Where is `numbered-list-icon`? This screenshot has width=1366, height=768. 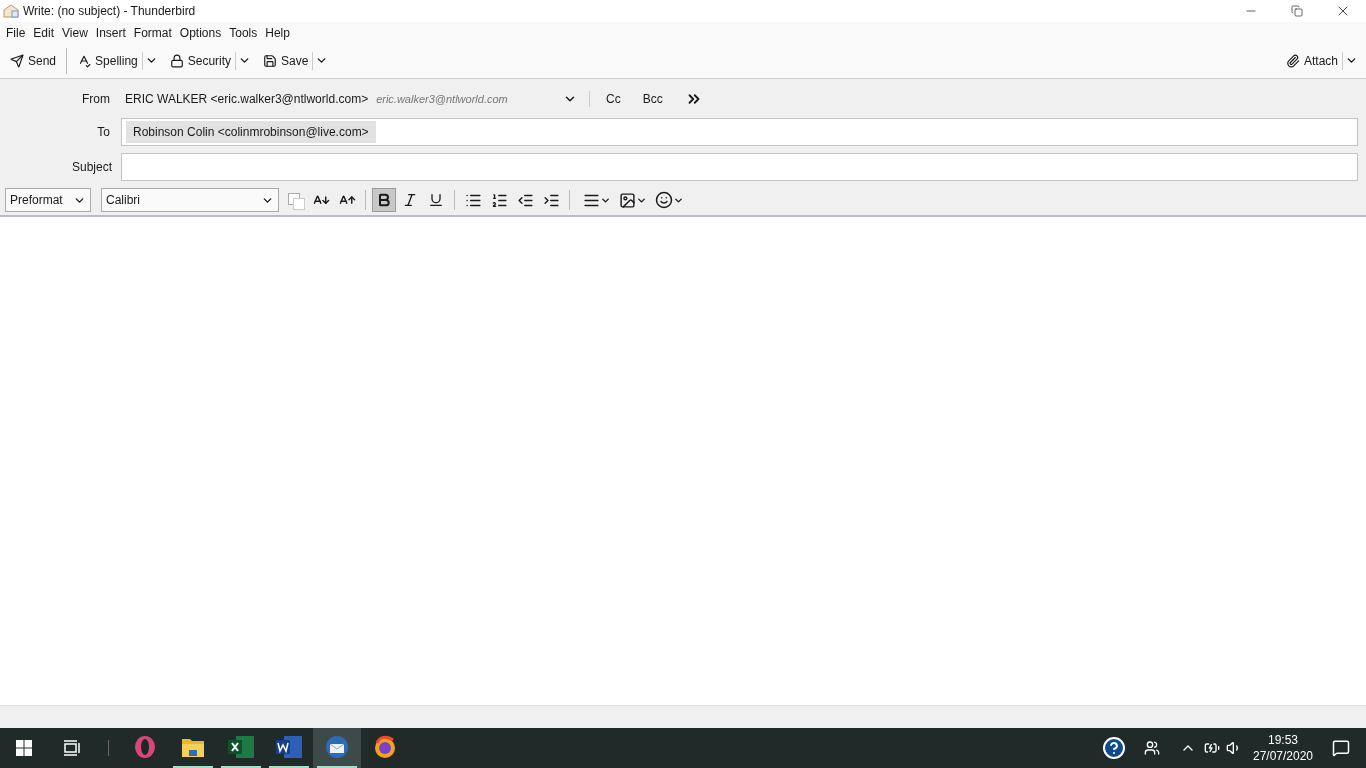 numbered-list-icon is located at coordinates (499, 200).